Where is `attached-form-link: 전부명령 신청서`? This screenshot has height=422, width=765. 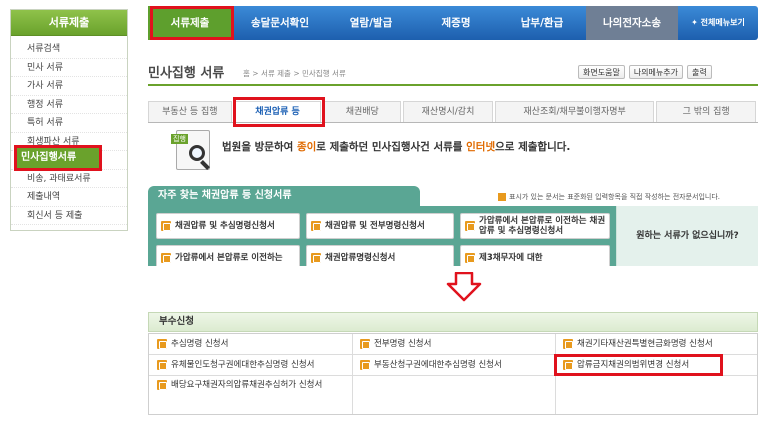 attached-form-link: 전부명령 신청서 is located at coordinates (455, 344).